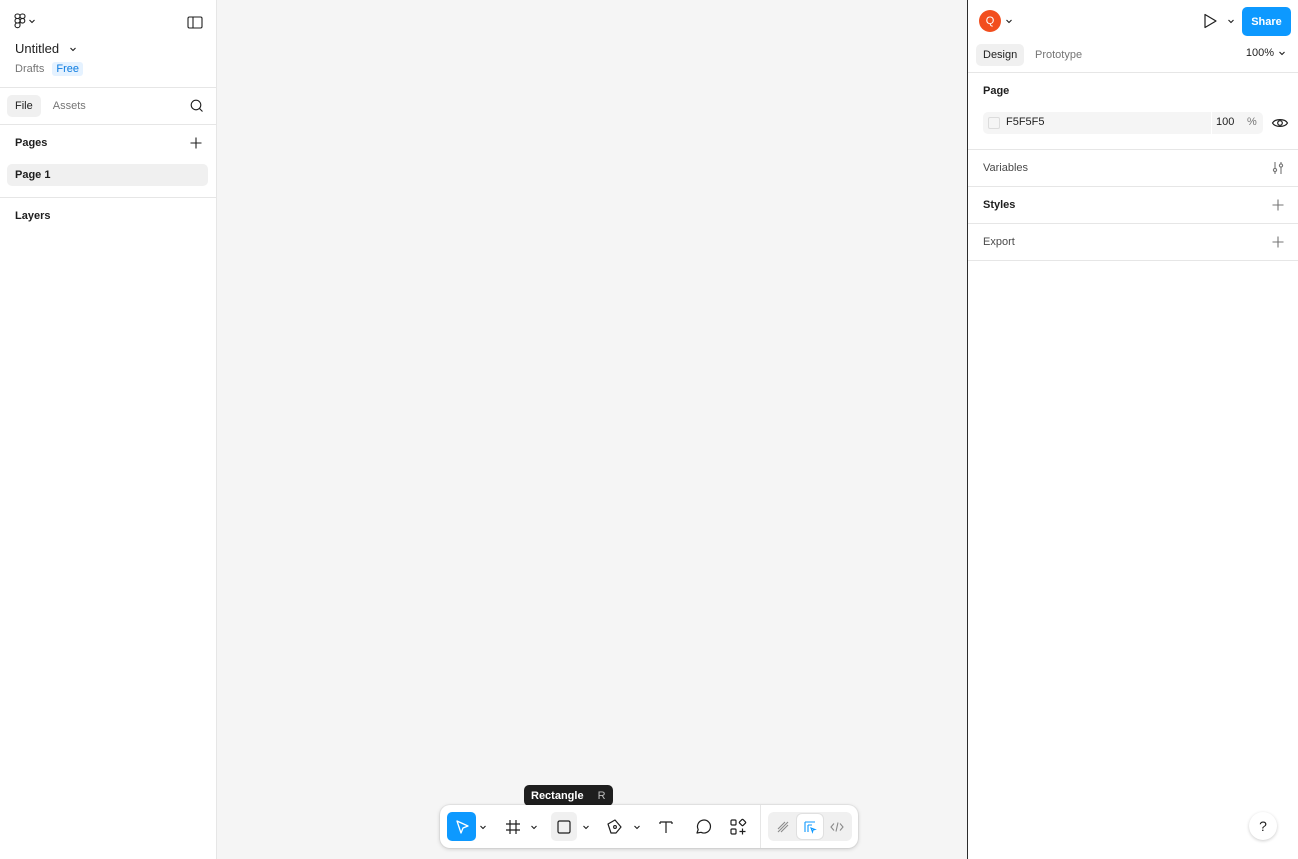 This screenshot has width=1298, height=859. Describe the element at coordinates (108, 143) in the screenshot. I see `pages-section-header: Pages` at that location.